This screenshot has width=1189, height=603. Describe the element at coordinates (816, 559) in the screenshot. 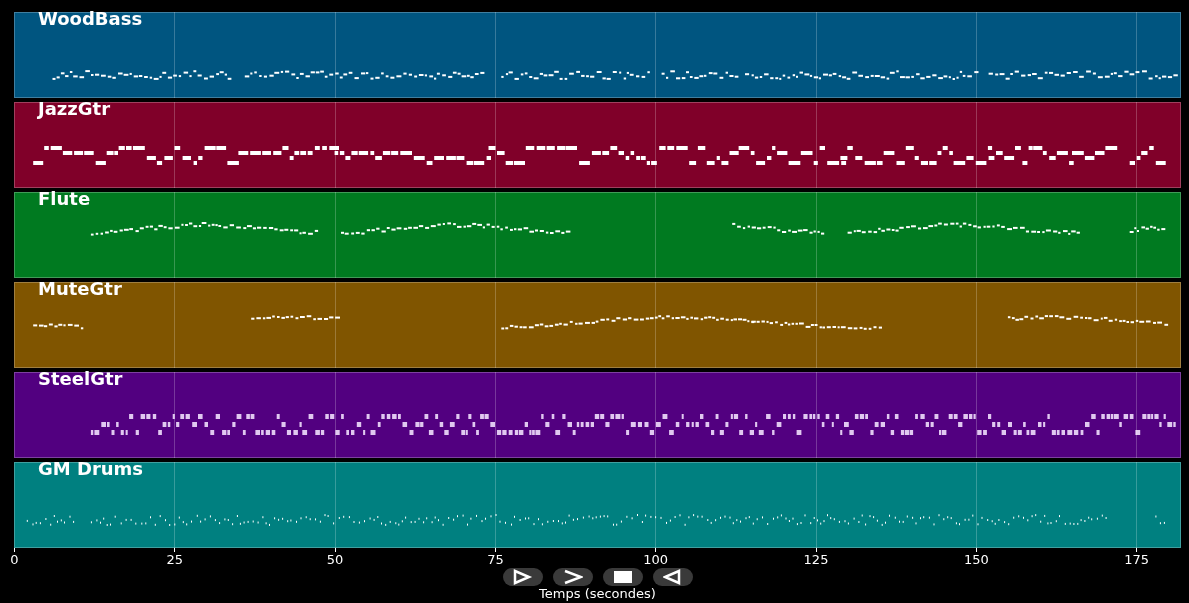

I see `tick-label: 125` at that location.